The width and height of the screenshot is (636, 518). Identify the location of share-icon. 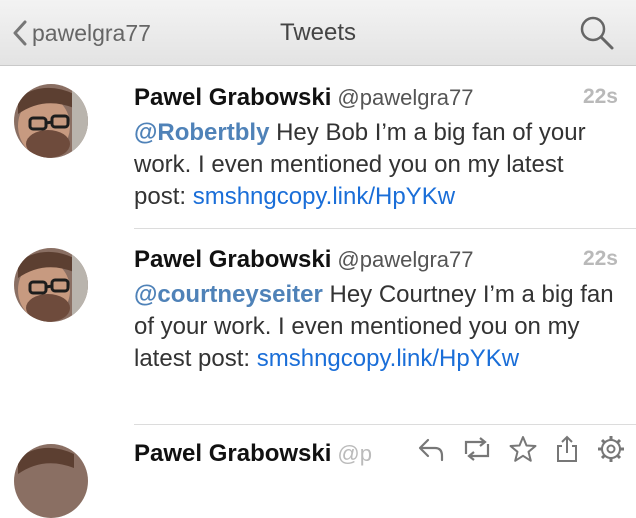
(567, 449).